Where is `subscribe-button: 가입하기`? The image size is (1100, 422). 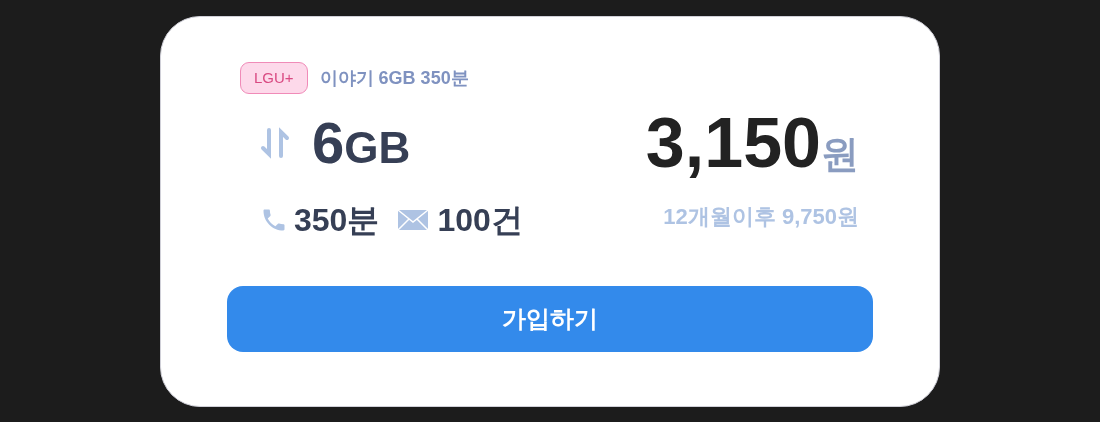
subscribe-button: 가입하기 is located at coordinates (550, 319).